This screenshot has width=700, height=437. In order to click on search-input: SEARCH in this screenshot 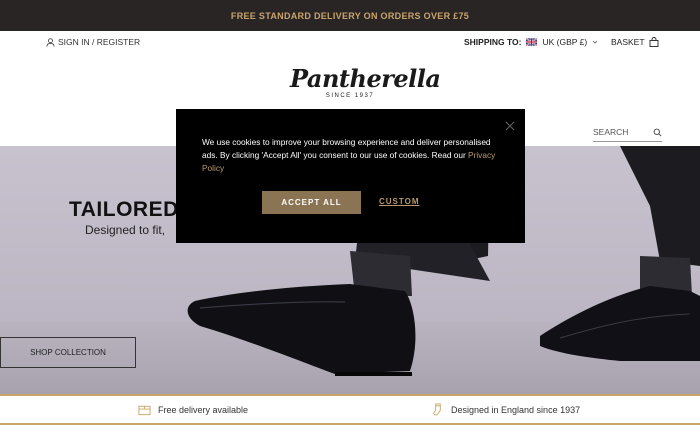, I will do `click(627, 132)`.